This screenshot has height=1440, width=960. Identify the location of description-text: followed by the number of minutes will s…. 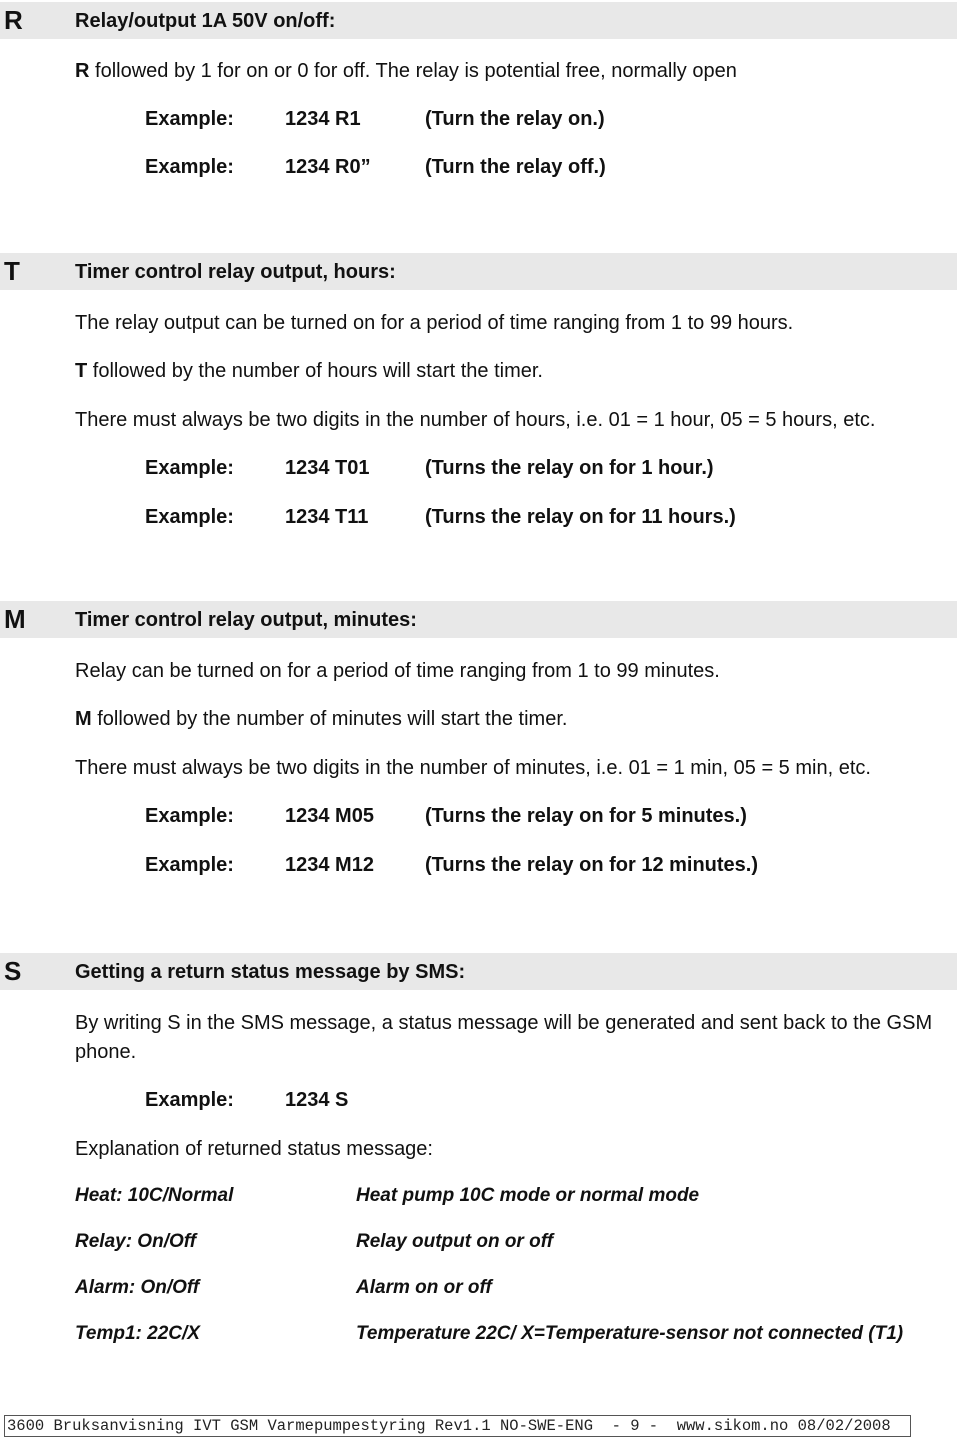
(329, 719).